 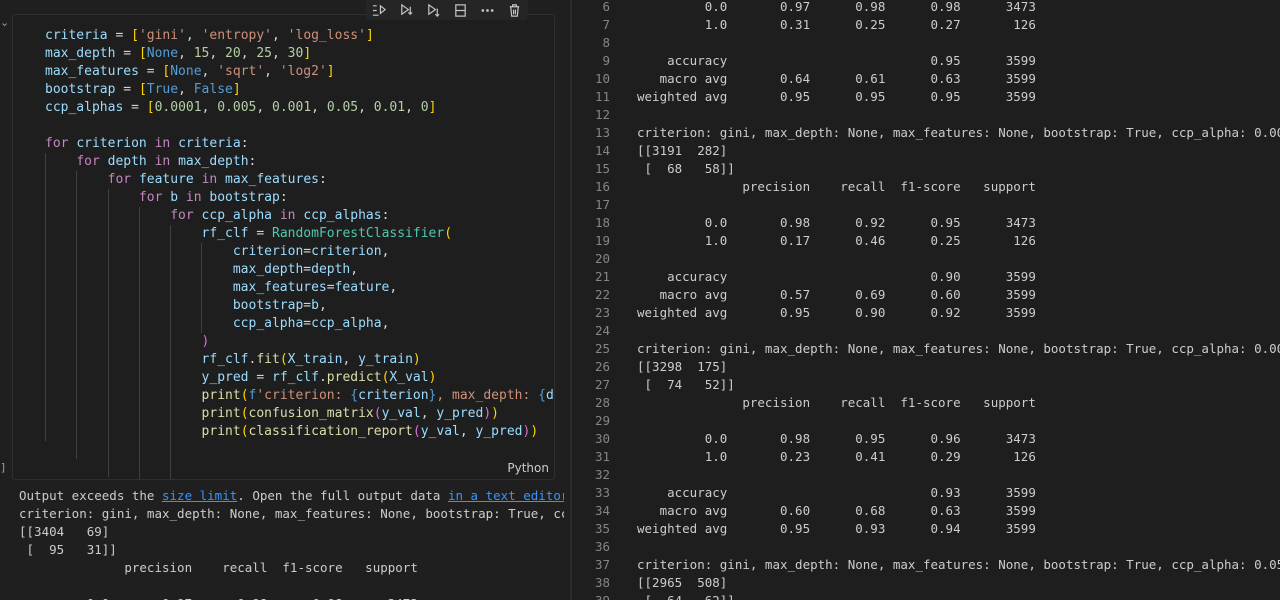 I want to click on editor-line-text: weighted avg 0.95 0.93 0.94 3599, so click(x=836, y=528).